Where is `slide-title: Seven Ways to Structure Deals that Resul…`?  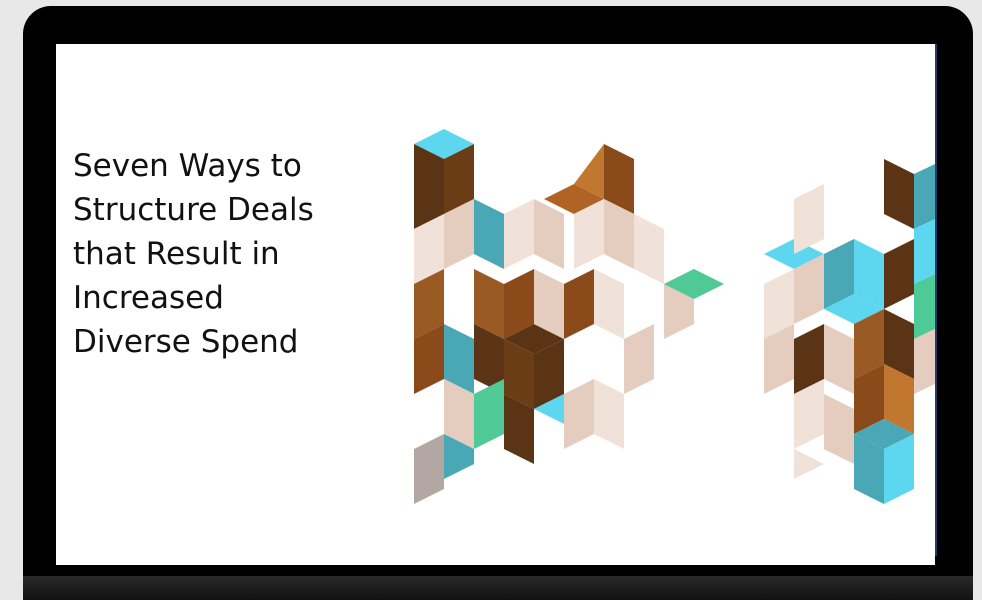 slide-title: Seven Ways to Structure Deals that Resul… is located at coordinates (223, 254).